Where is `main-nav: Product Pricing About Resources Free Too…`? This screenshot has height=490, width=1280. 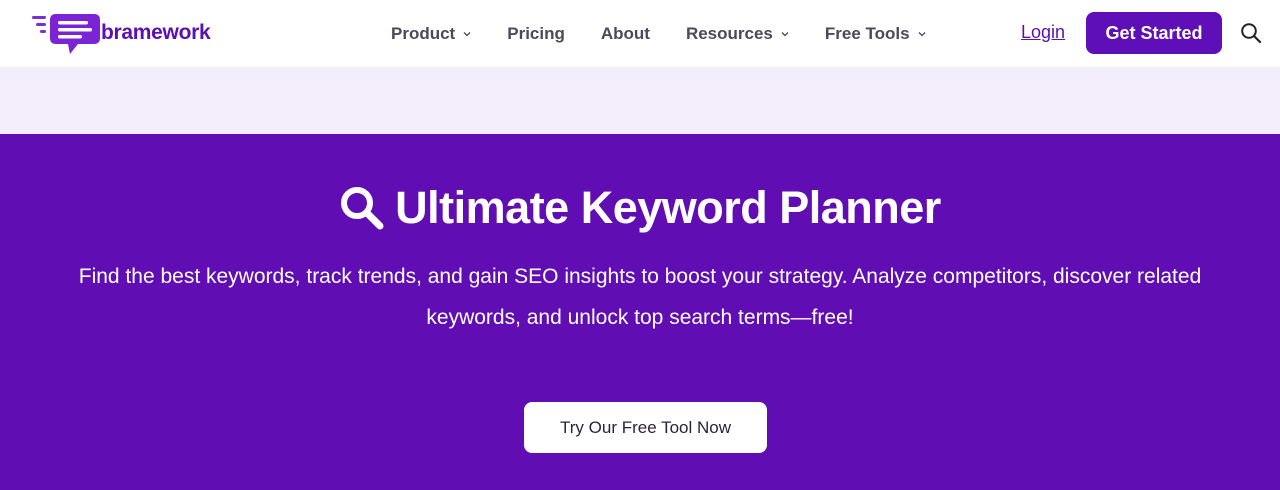 main-nav: Product Pricing About Resources Free Too… is located at coordinates (676, 34).